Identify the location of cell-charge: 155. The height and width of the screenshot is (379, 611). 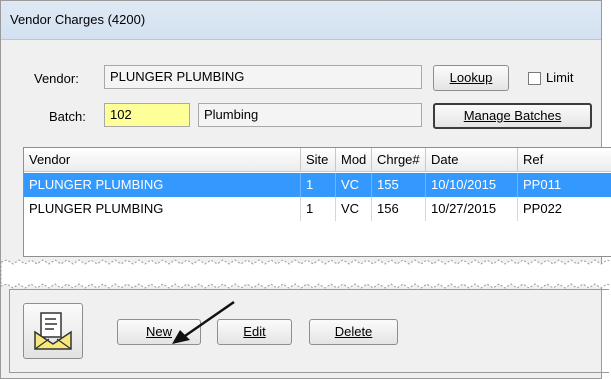
(399, 185).